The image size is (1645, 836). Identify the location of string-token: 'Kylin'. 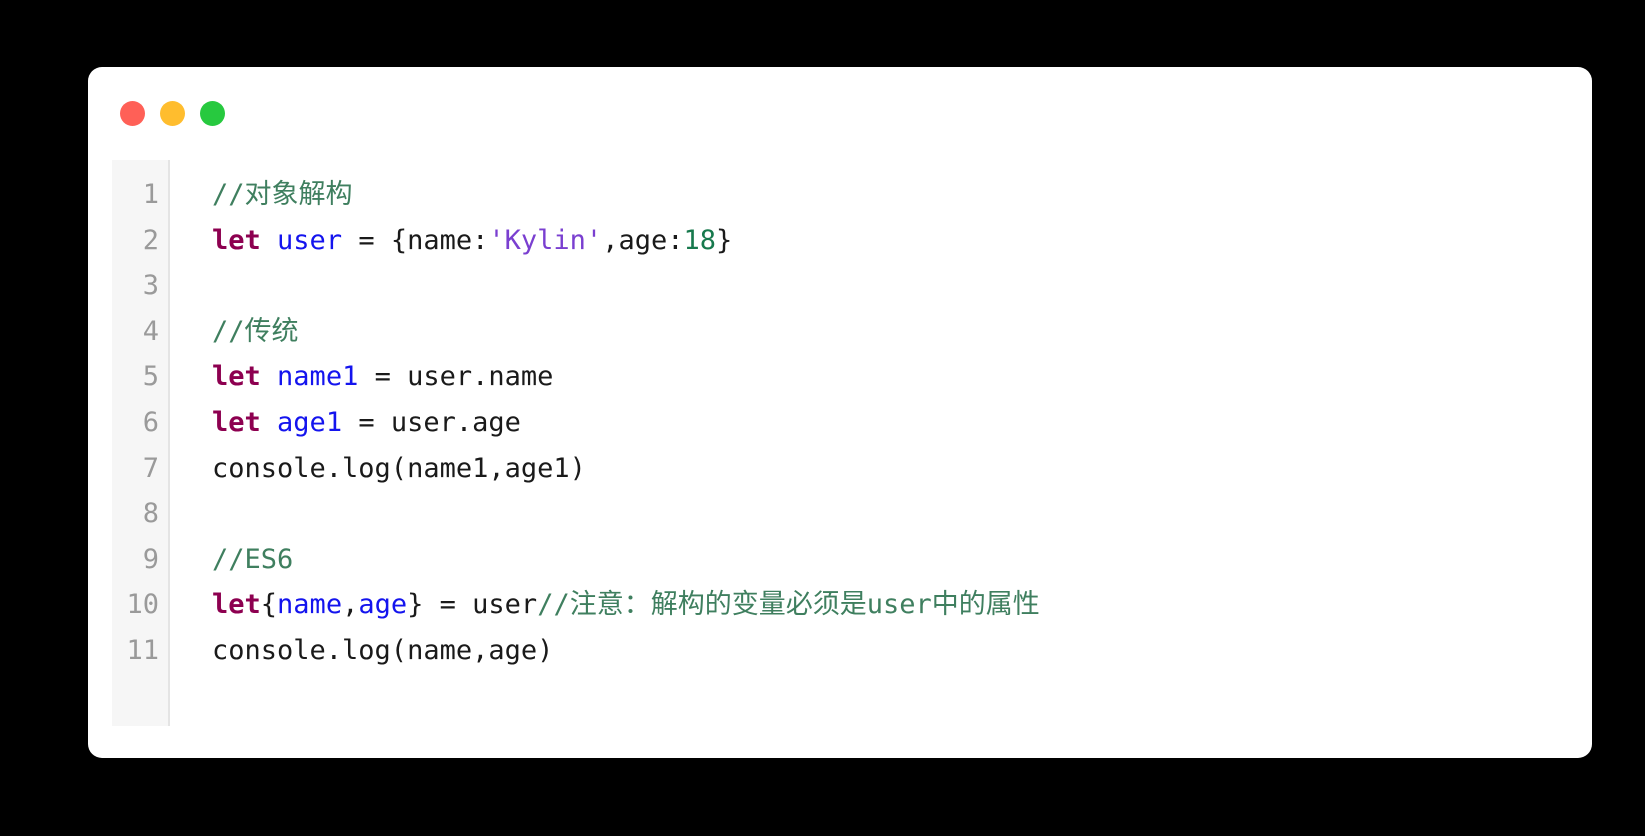
(545, 240).